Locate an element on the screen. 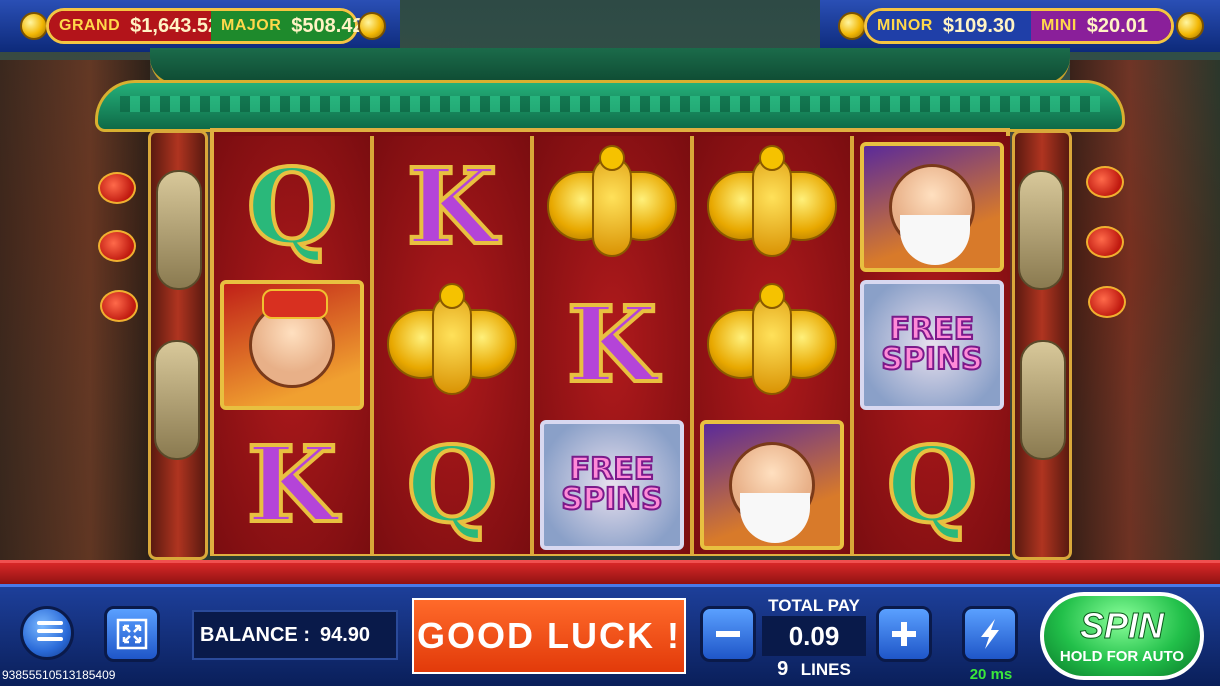 The width and height of the screenshot is (1220, 686). roof-tiles is located at coordinates (610, 104).